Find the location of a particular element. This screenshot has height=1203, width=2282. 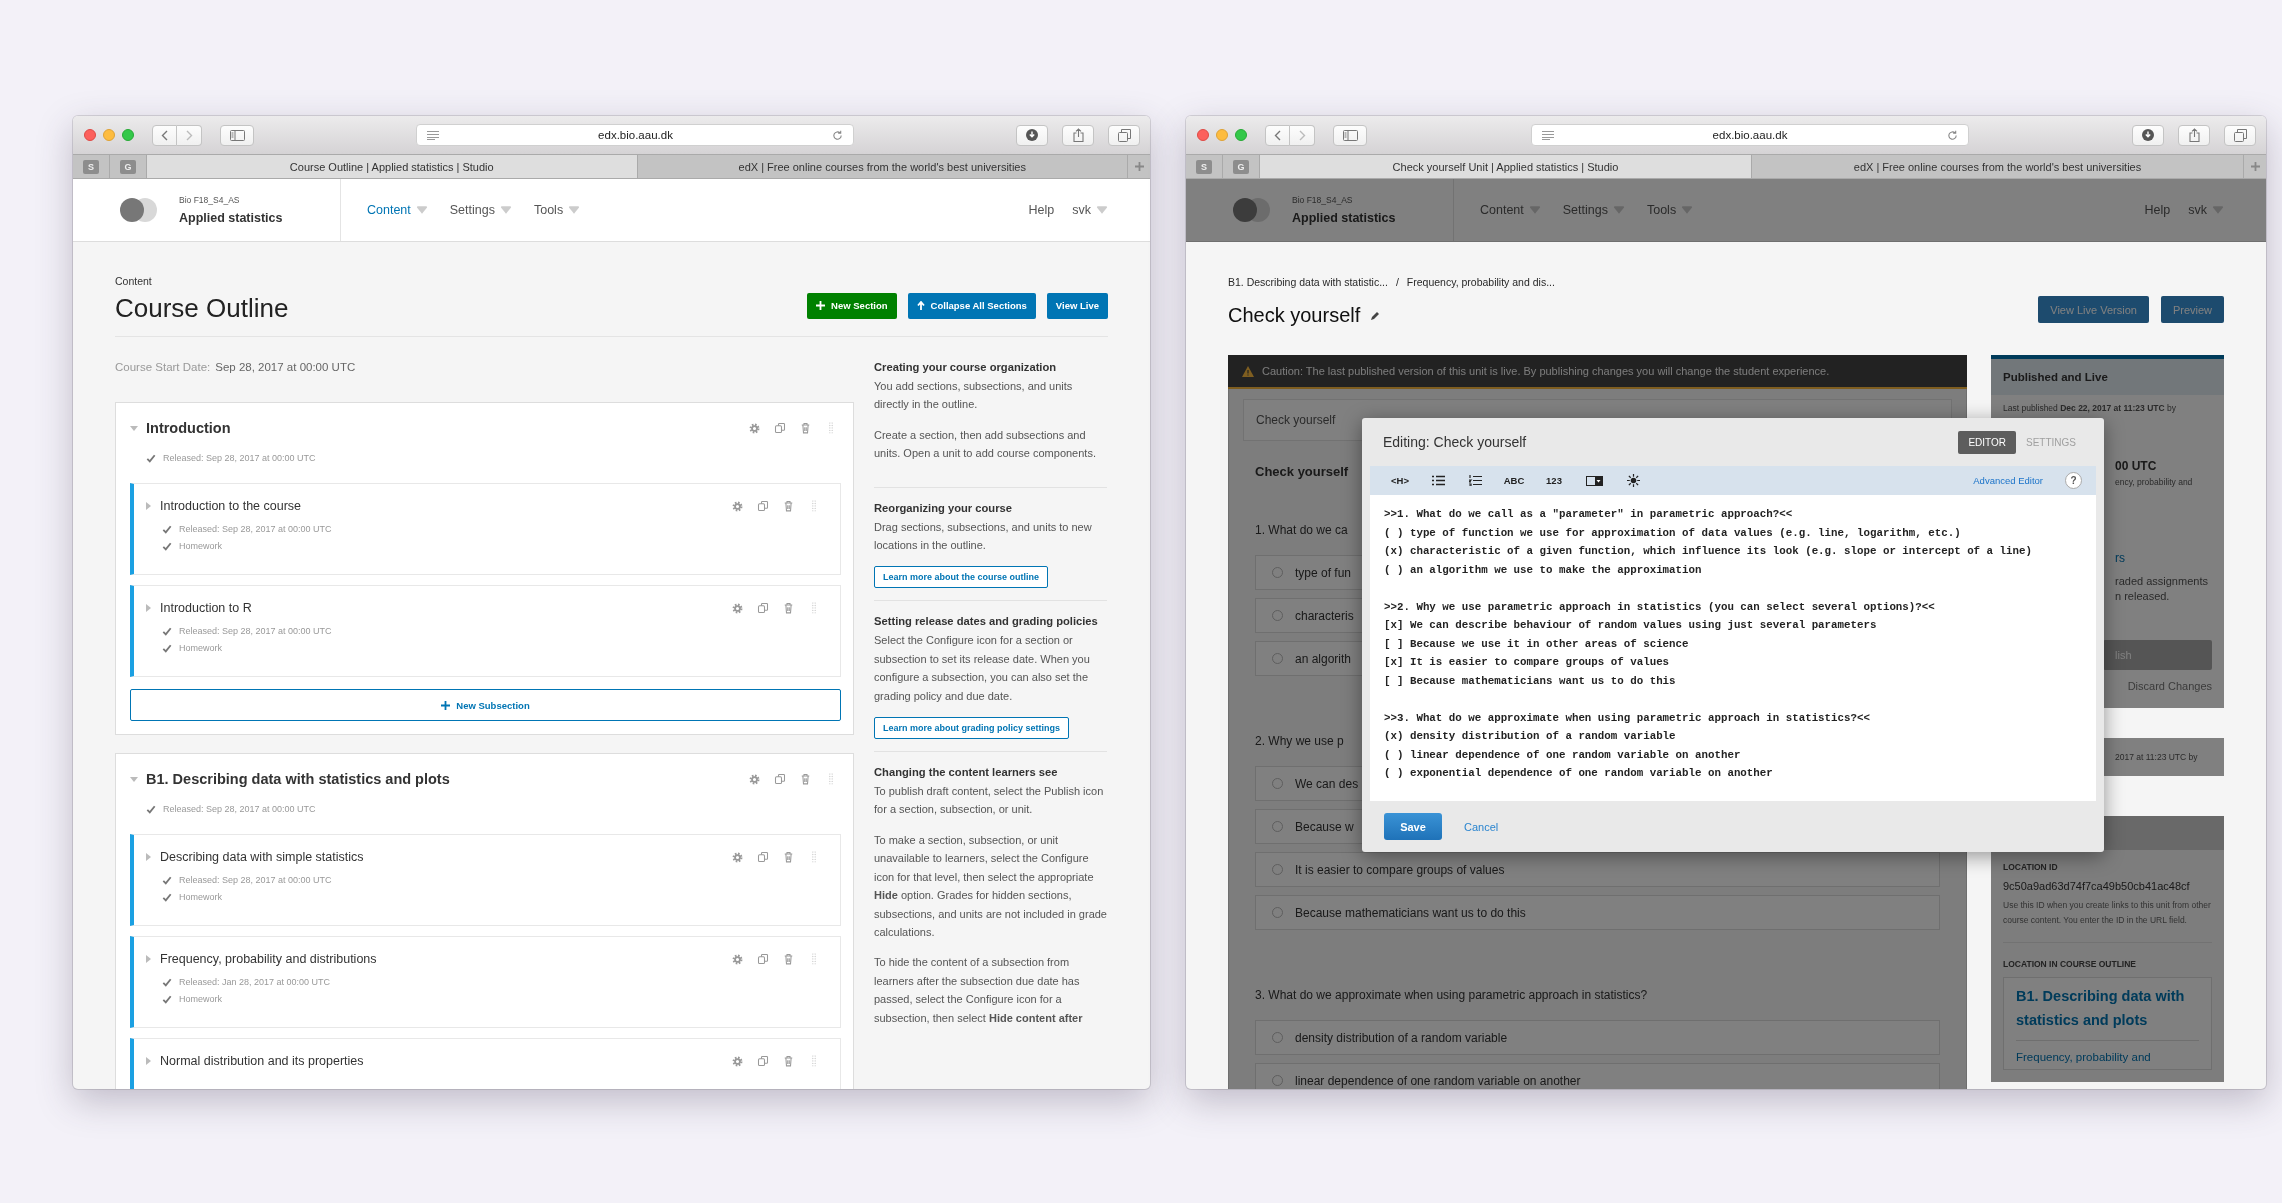

info-link: rs is located at coordinates (2120, 558).